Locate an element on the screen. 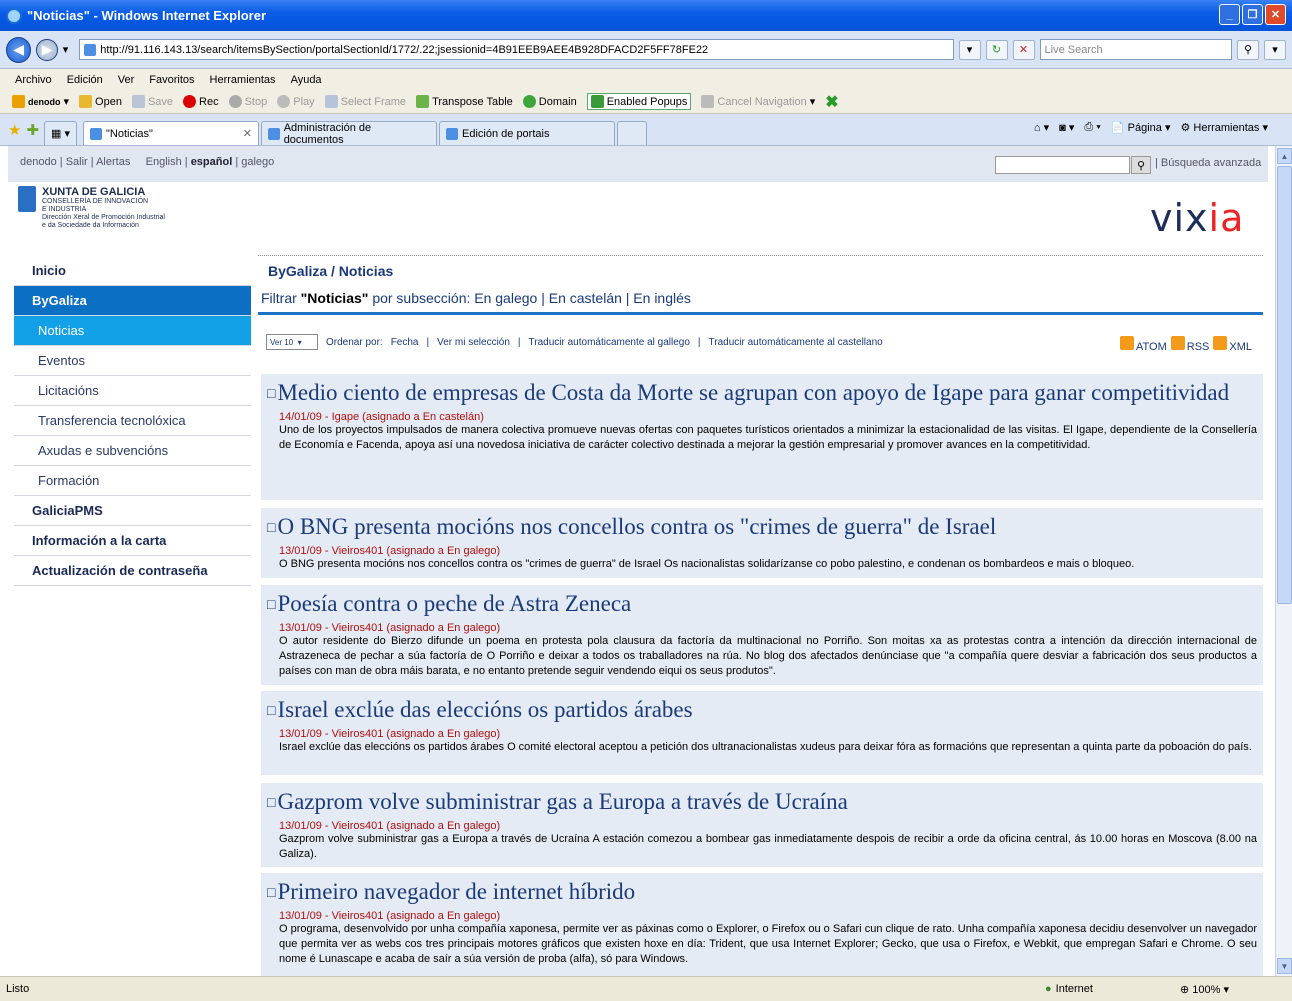 This screenshot has width=1292, height=1001. vertical-scrollbar: ▲ ▼ is located at coordinates (1283, 561).